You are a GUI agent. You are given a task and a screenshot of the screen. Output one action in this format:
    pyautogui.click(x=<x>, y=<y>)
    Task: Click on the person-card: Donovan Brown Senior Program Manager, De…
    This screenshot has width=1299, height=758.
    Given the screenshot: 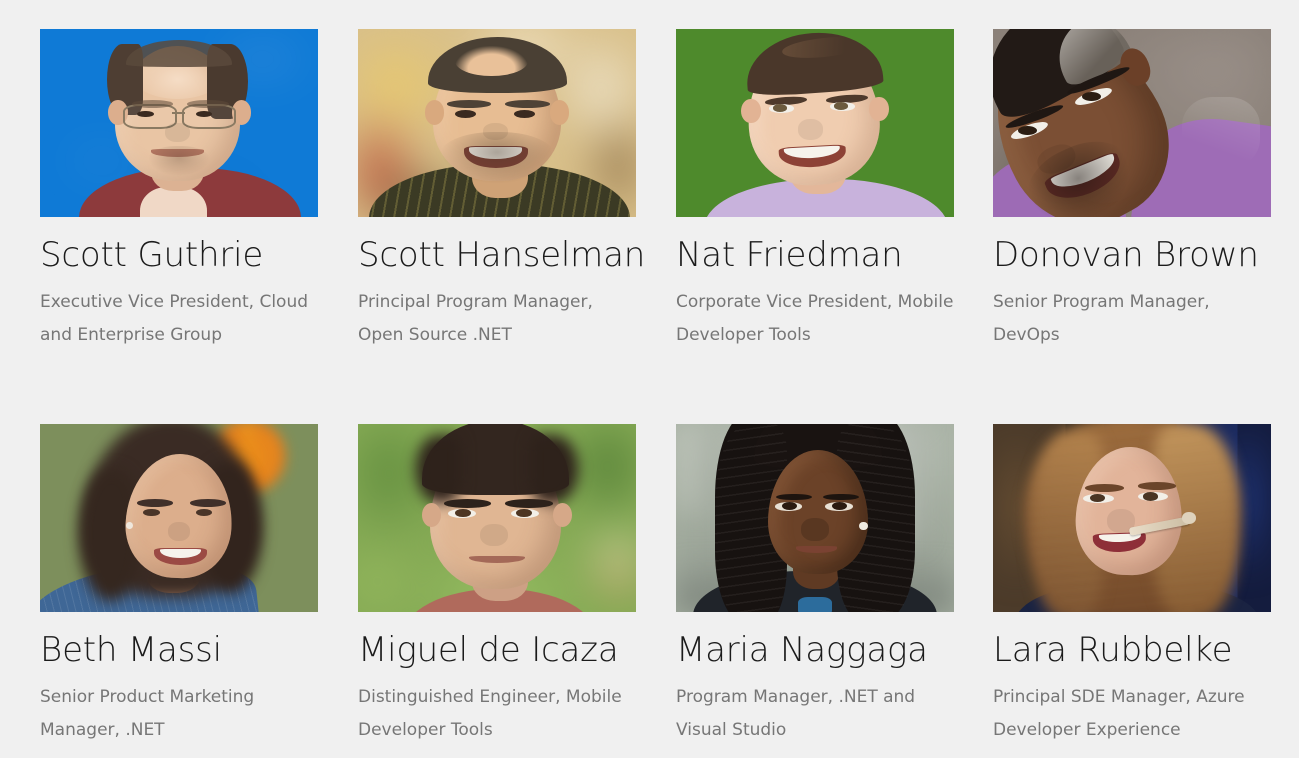 What is the action you would take?
    pyautogui.click(x=1132, y=190)
    